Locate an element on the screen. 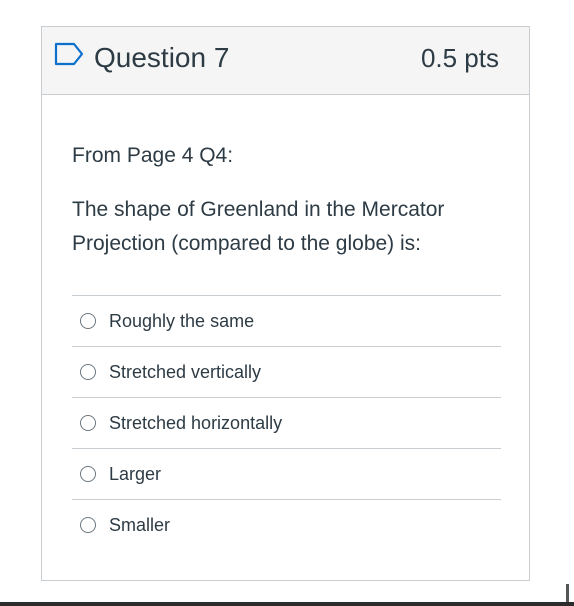 The image size is (574, 606). window-bottom-border is located at coordinates (287, 604).